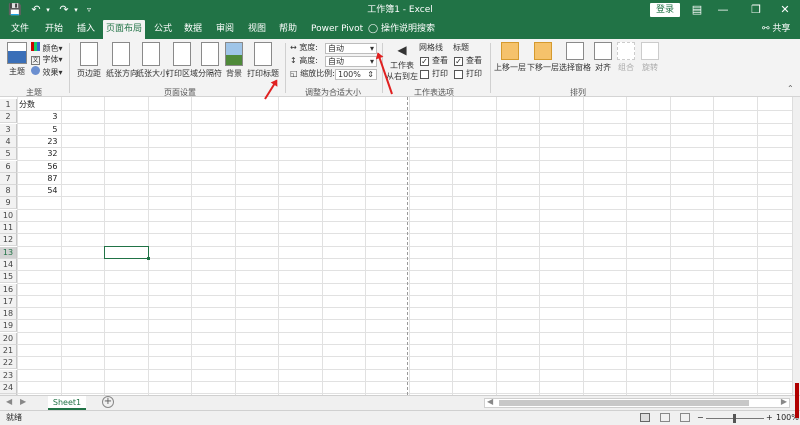  Describe the element at coordinates (356, 74) in the screenshot. I see `scale-input: 100% ⇕` at that location.